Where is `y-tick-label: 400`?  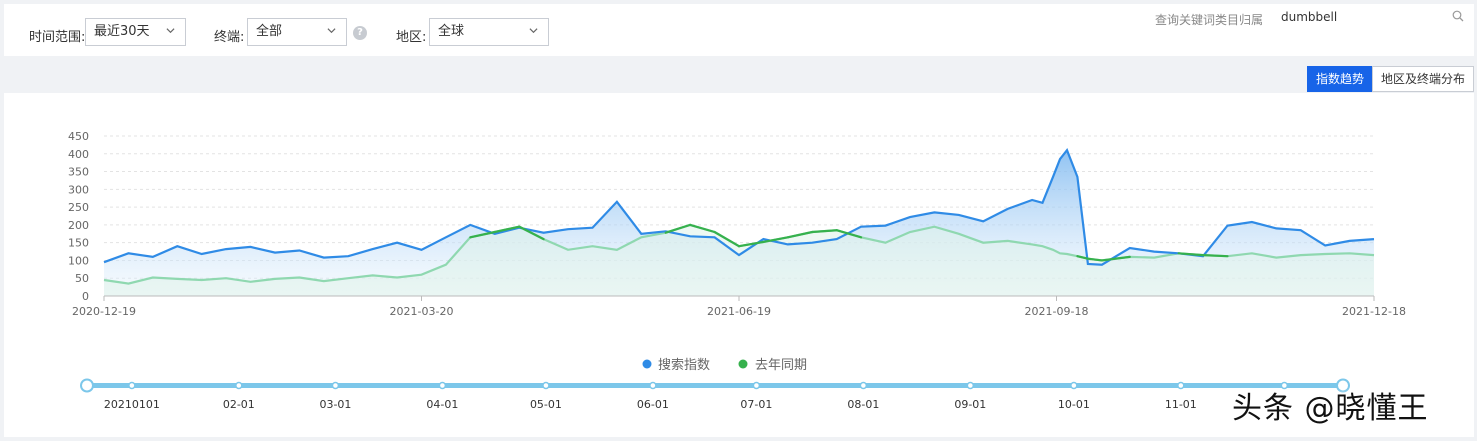
y-tick-label: 400 is located at coordinates (78, 154).